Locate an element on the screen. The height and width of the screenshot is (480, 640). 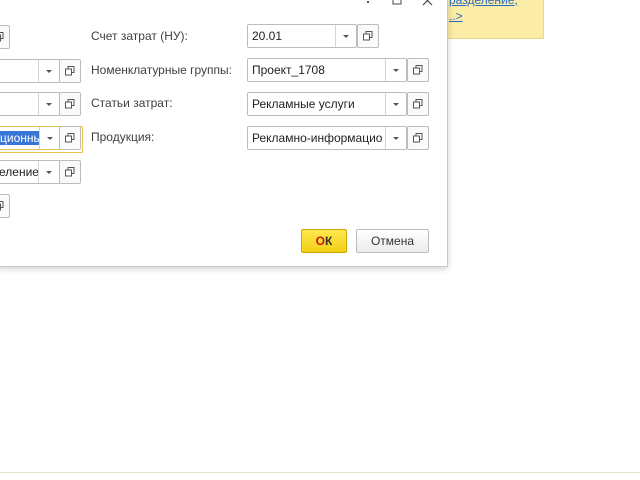
ok-button: ОК is located at coordinates (324, 241).